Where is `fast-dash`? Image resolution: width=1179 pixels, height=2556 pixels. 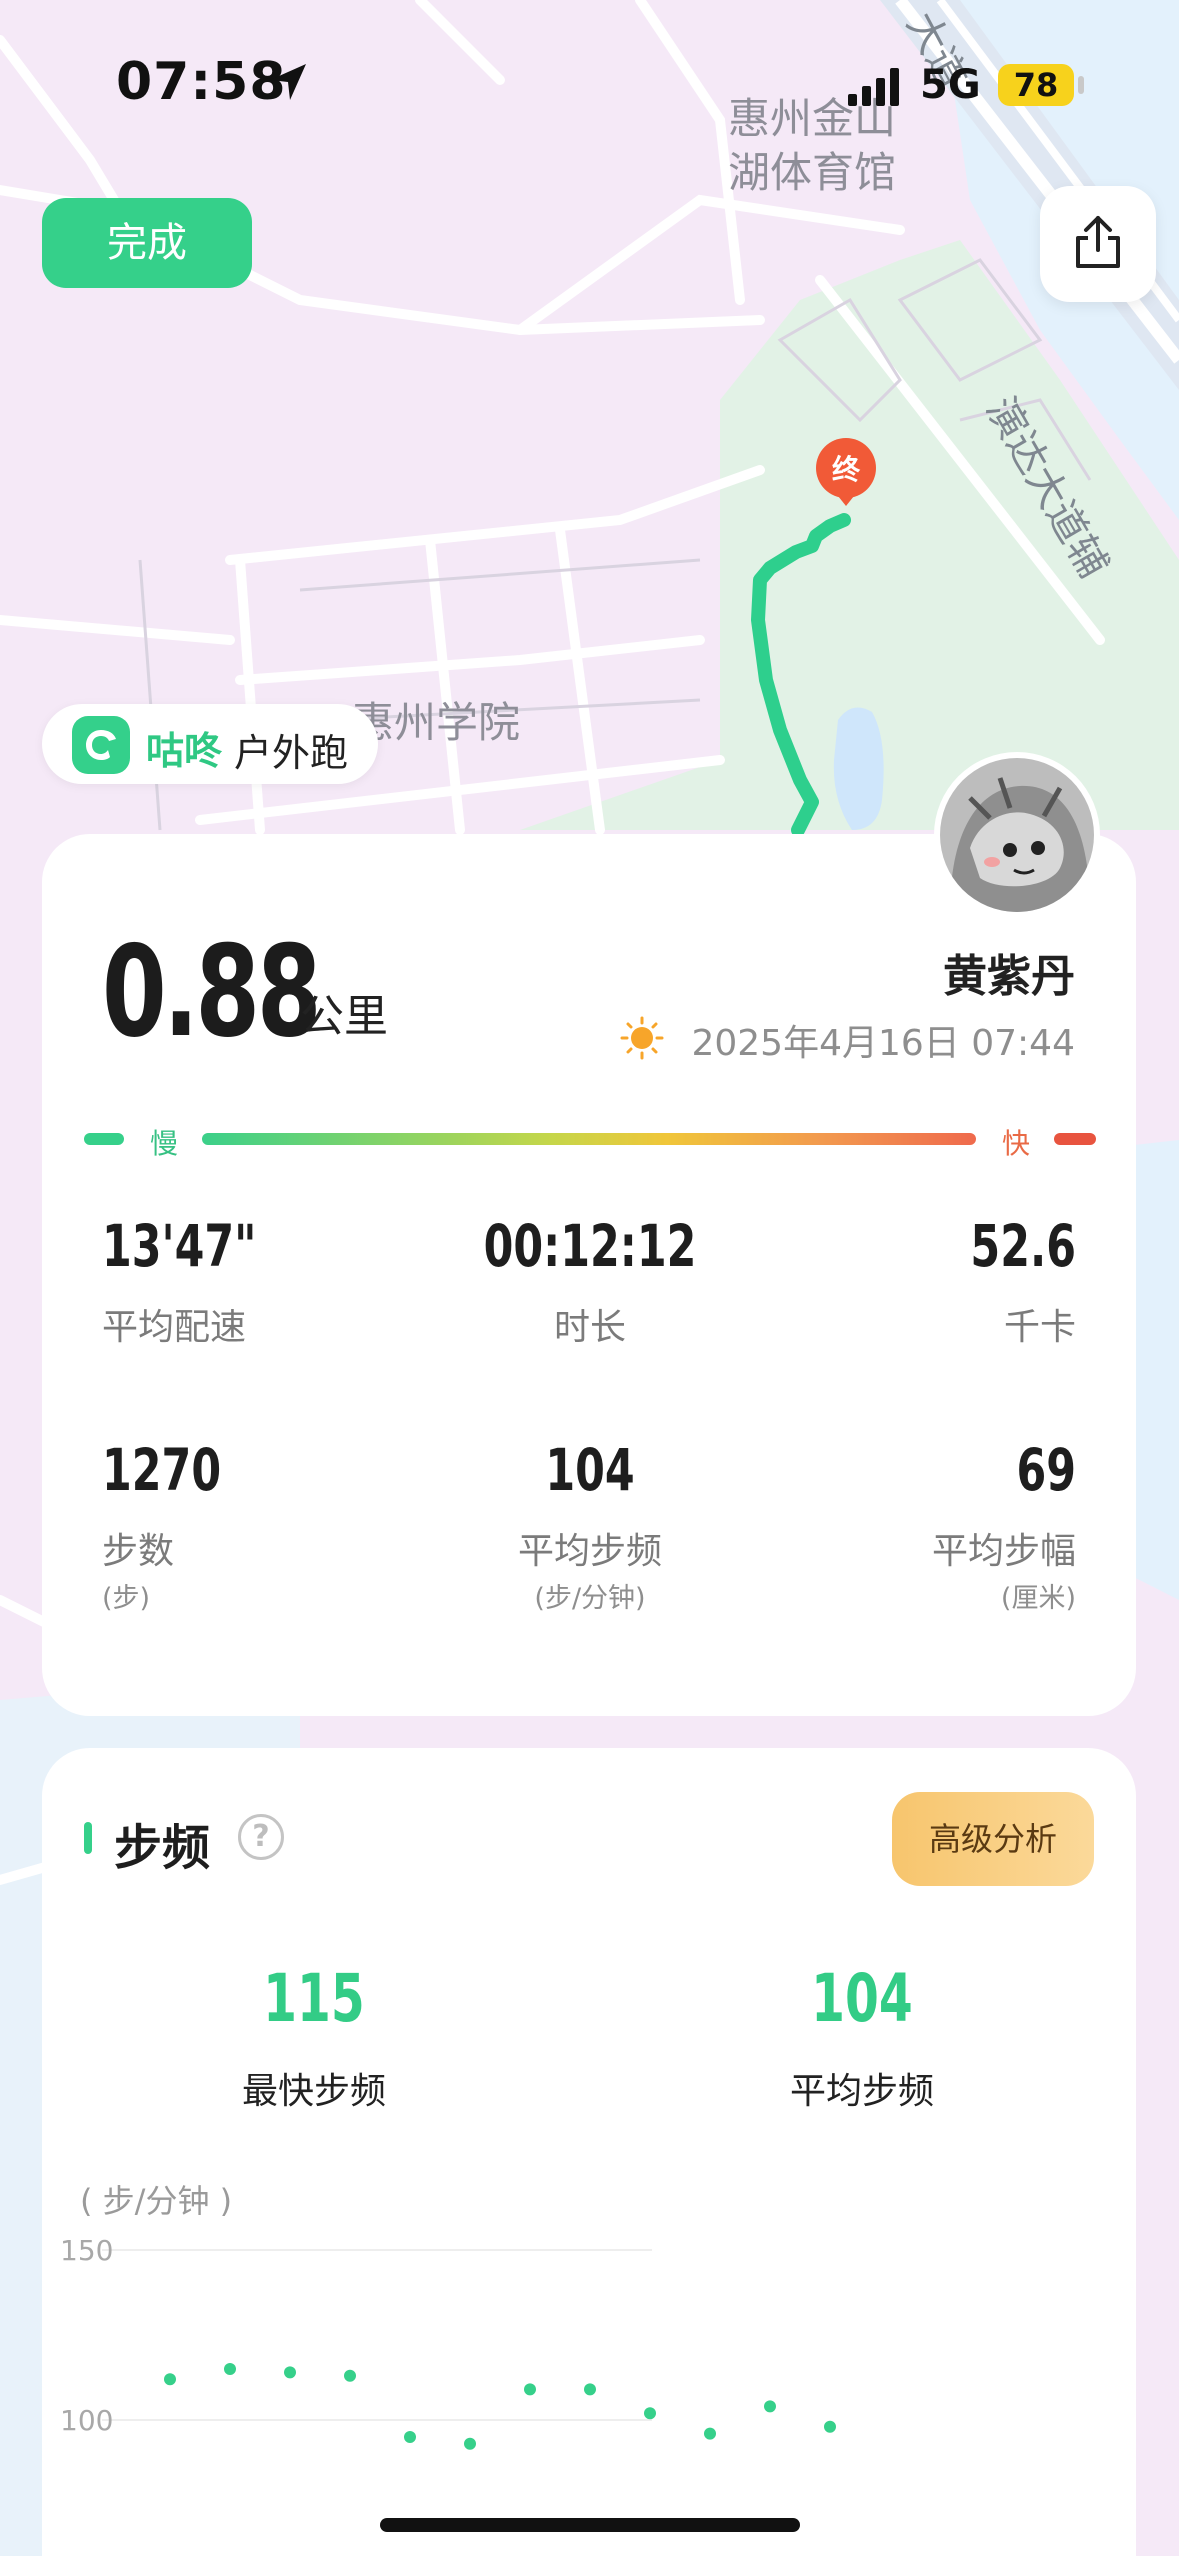
fast-dash is located at coordinates (1075, 1139).